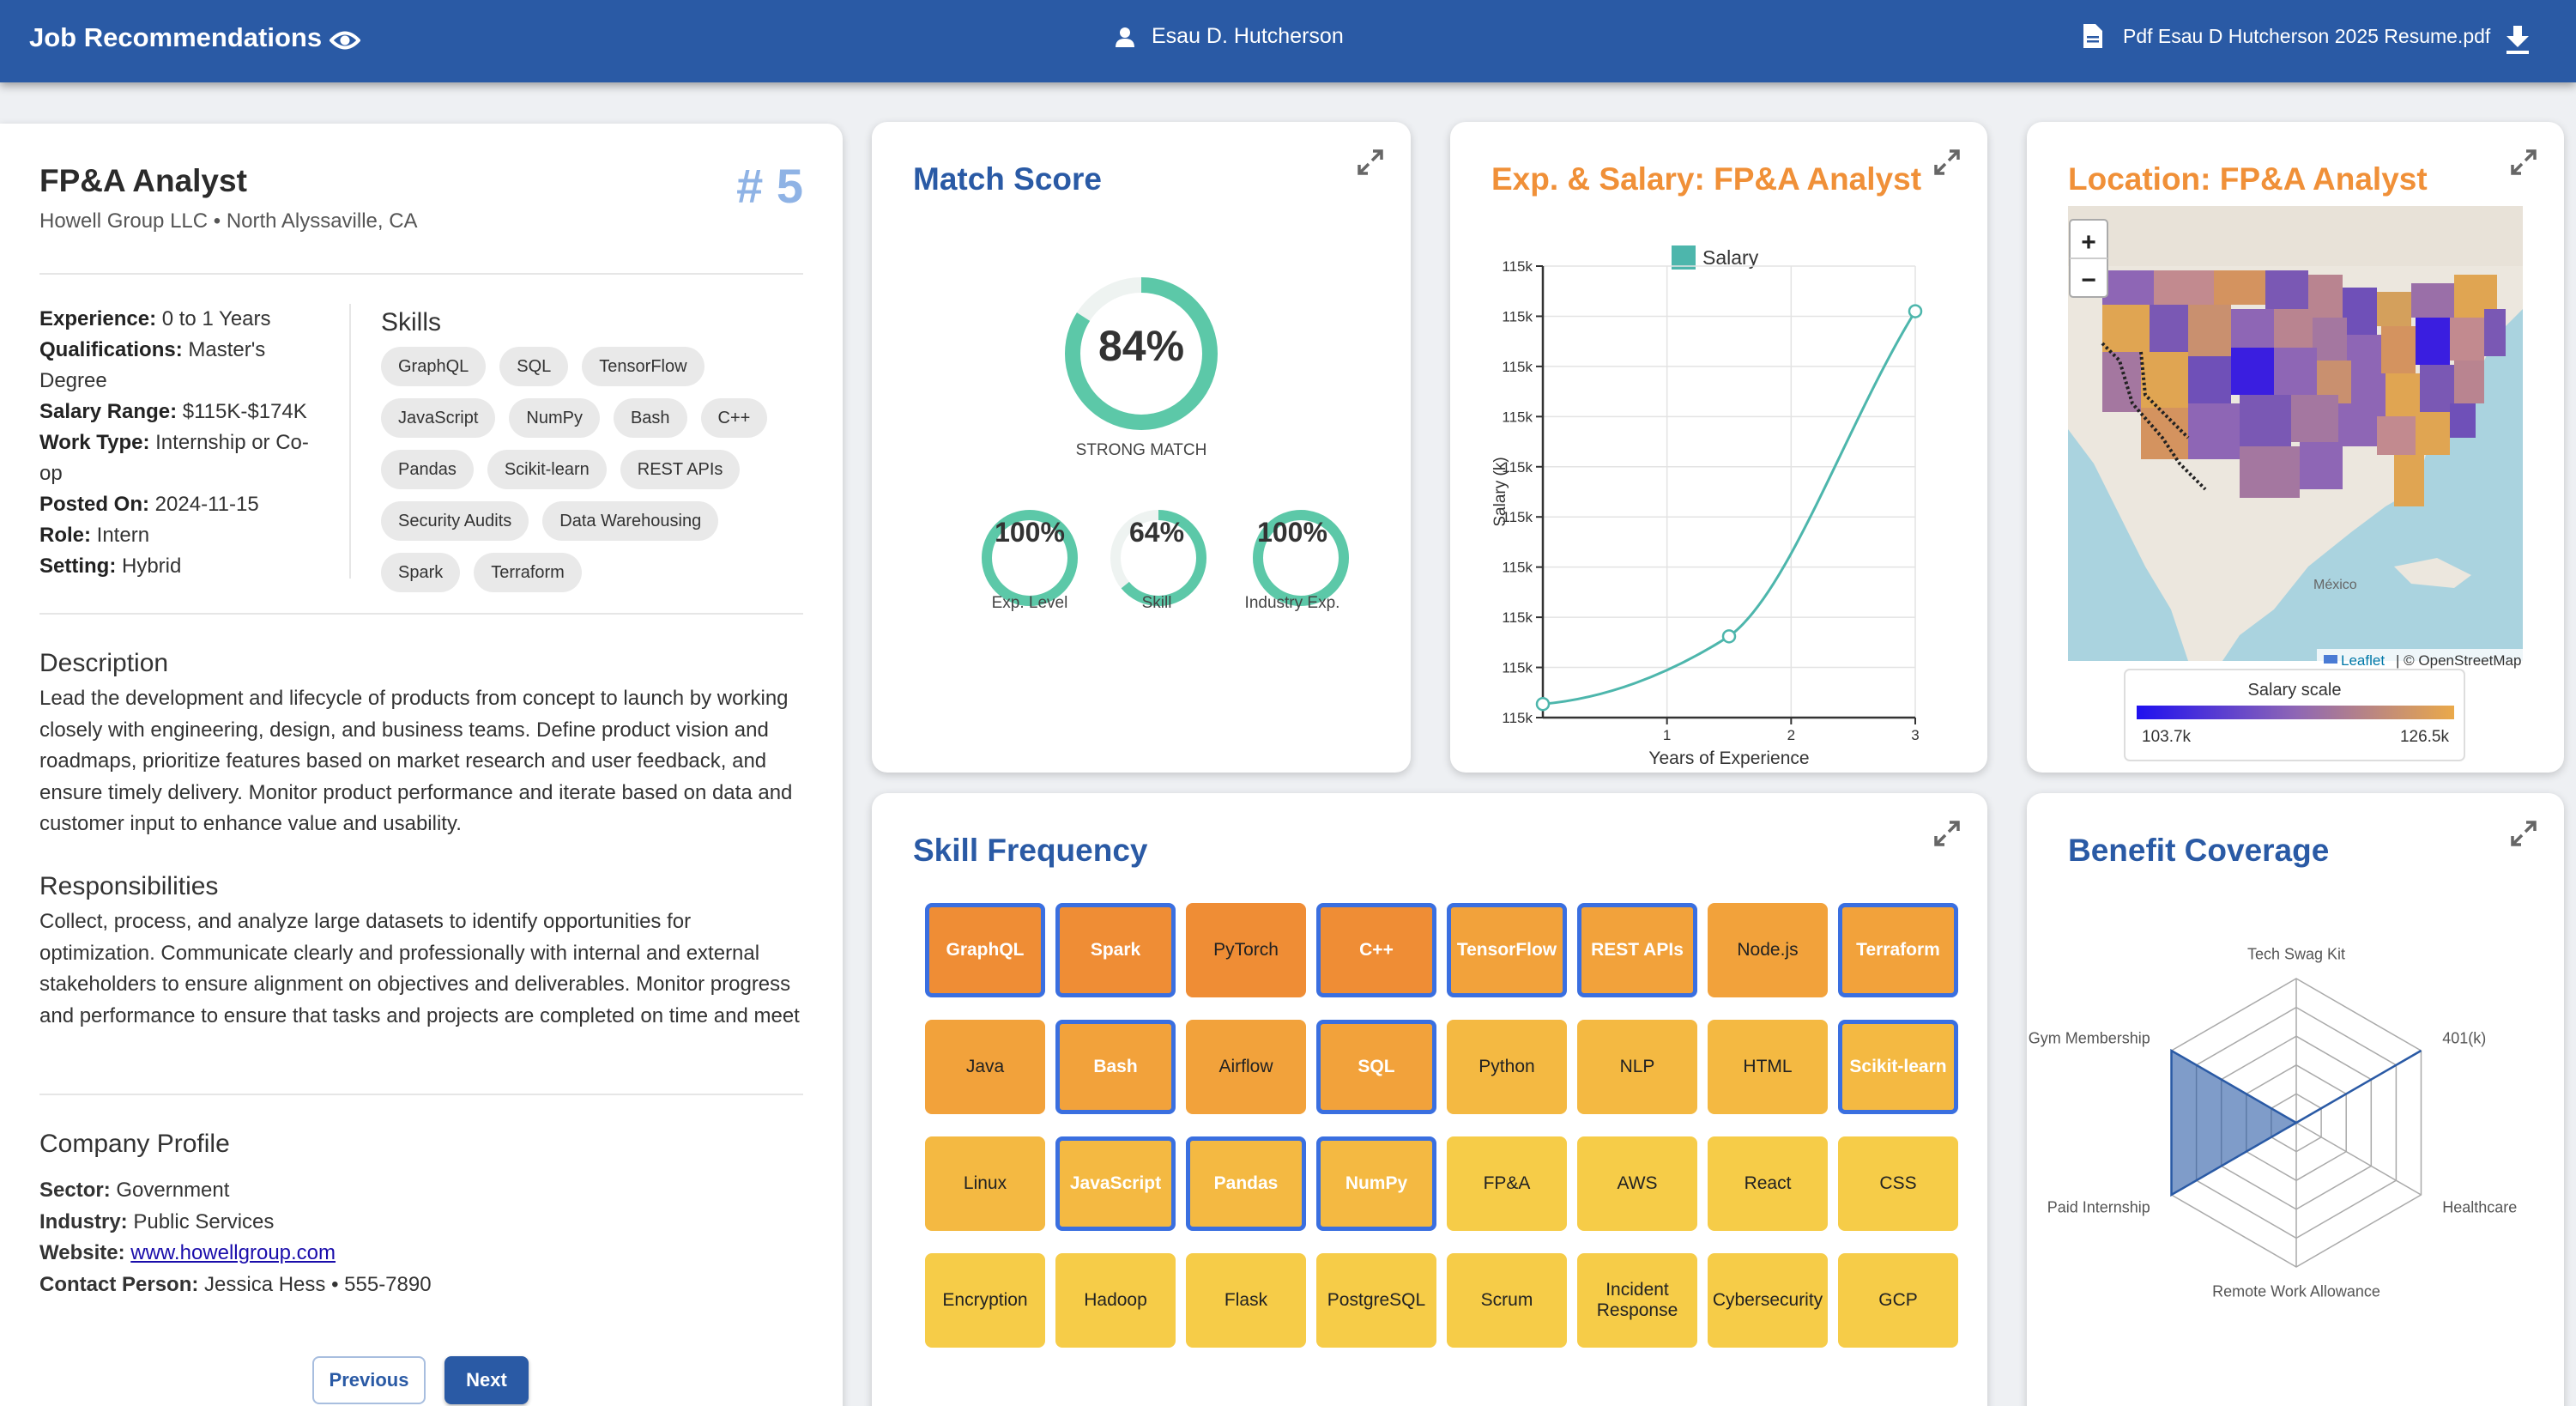 Image resolution: width=2576 pixels, height=1406 pixels. What do you see at coordinates (1637, 1067) in the screenshot?
I see `skill-frequency-cell: NLP` at bounding box center [1637, 1067].